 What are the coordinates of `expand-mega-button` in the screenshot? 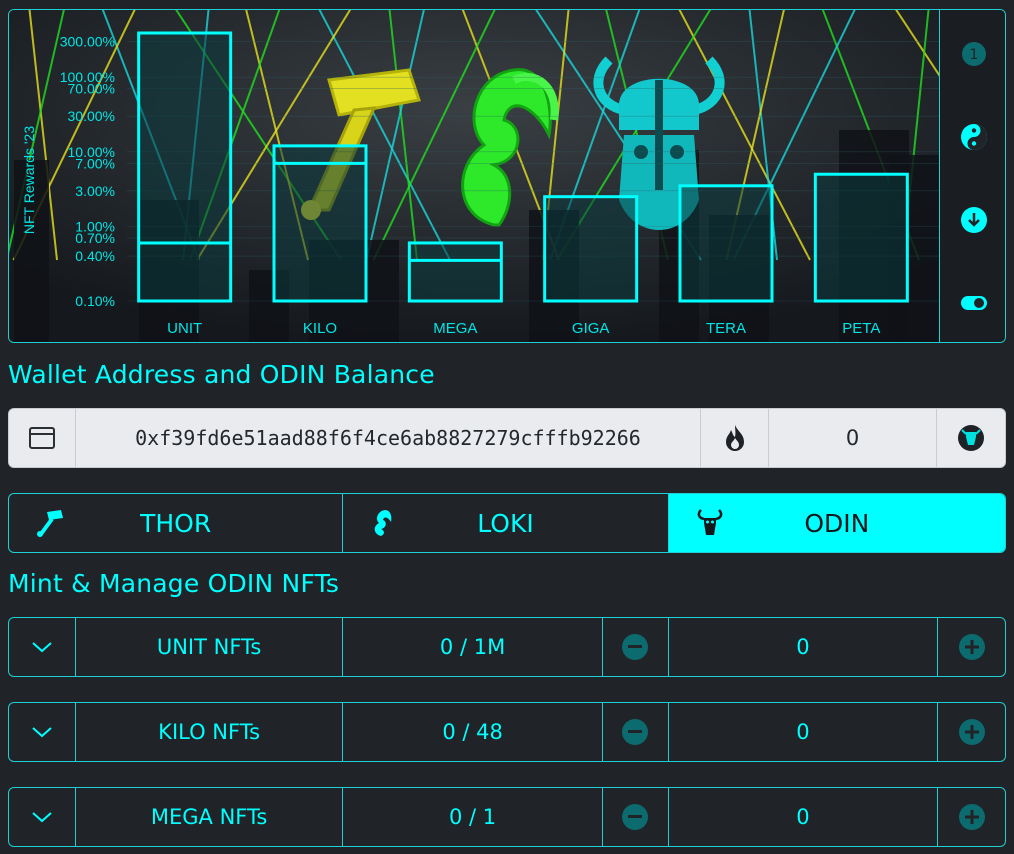 It's located at (42, 817).